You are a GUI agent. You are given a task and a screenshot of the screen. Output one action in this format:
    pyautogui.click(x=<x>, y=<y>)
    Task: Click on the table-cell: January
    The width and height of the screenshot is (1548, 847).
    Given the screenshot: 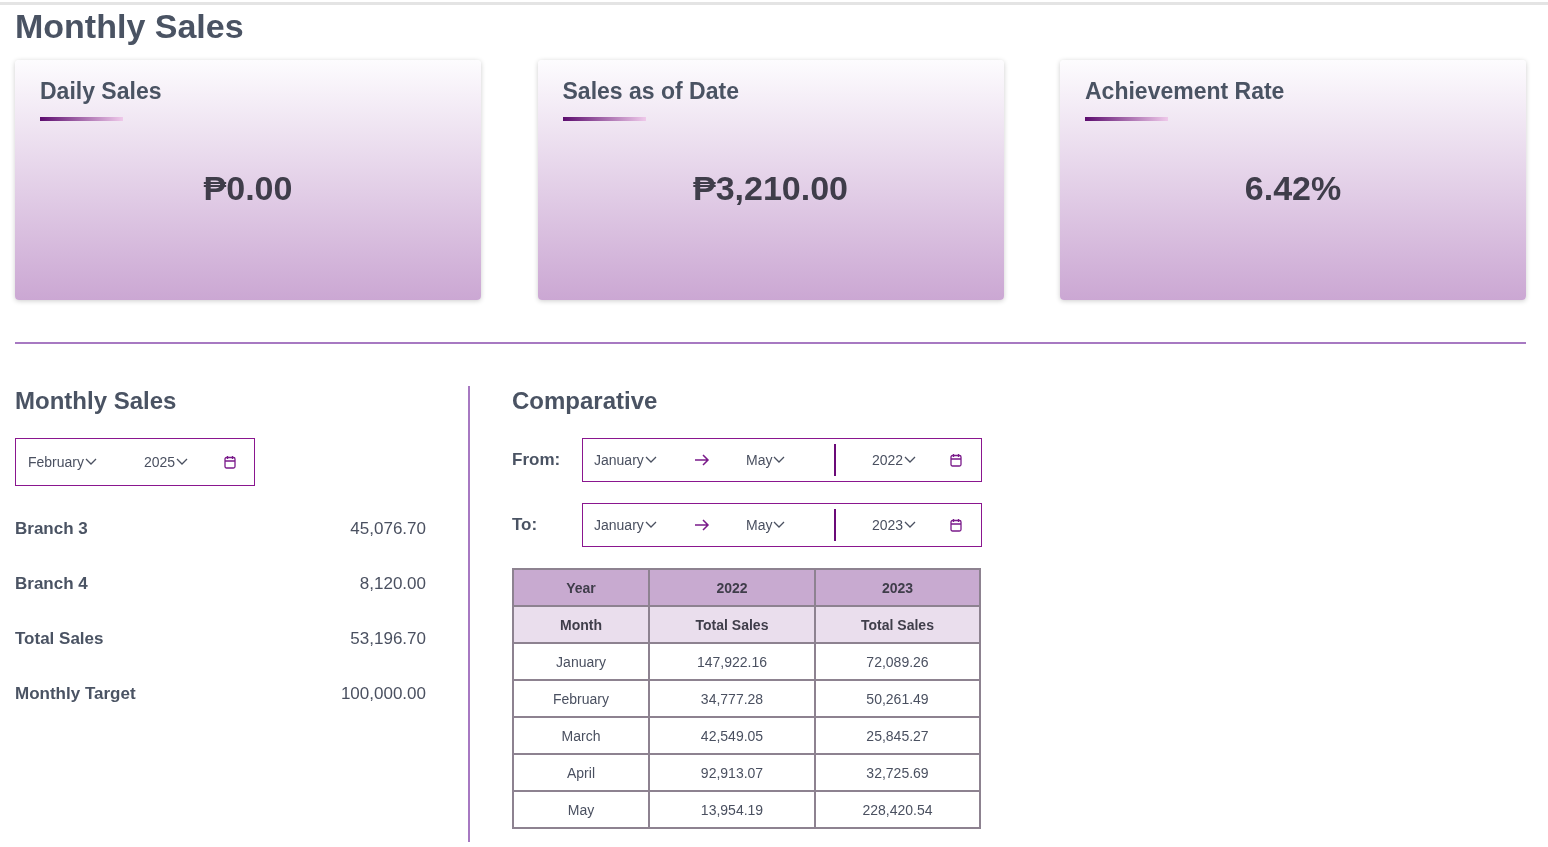 What is the action you would take?
    pyautogui.click(x=581, y=661)
    